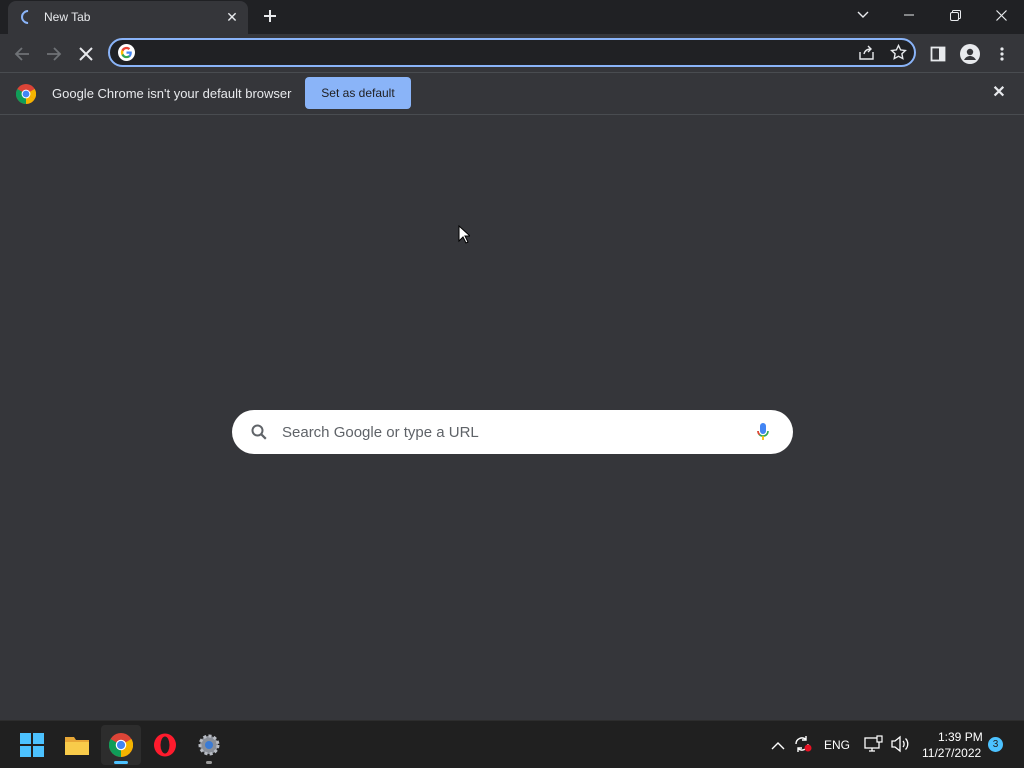 The width and height of the screenshot is (1024, 768). I want to click on minimize-button, so click(909, 15).